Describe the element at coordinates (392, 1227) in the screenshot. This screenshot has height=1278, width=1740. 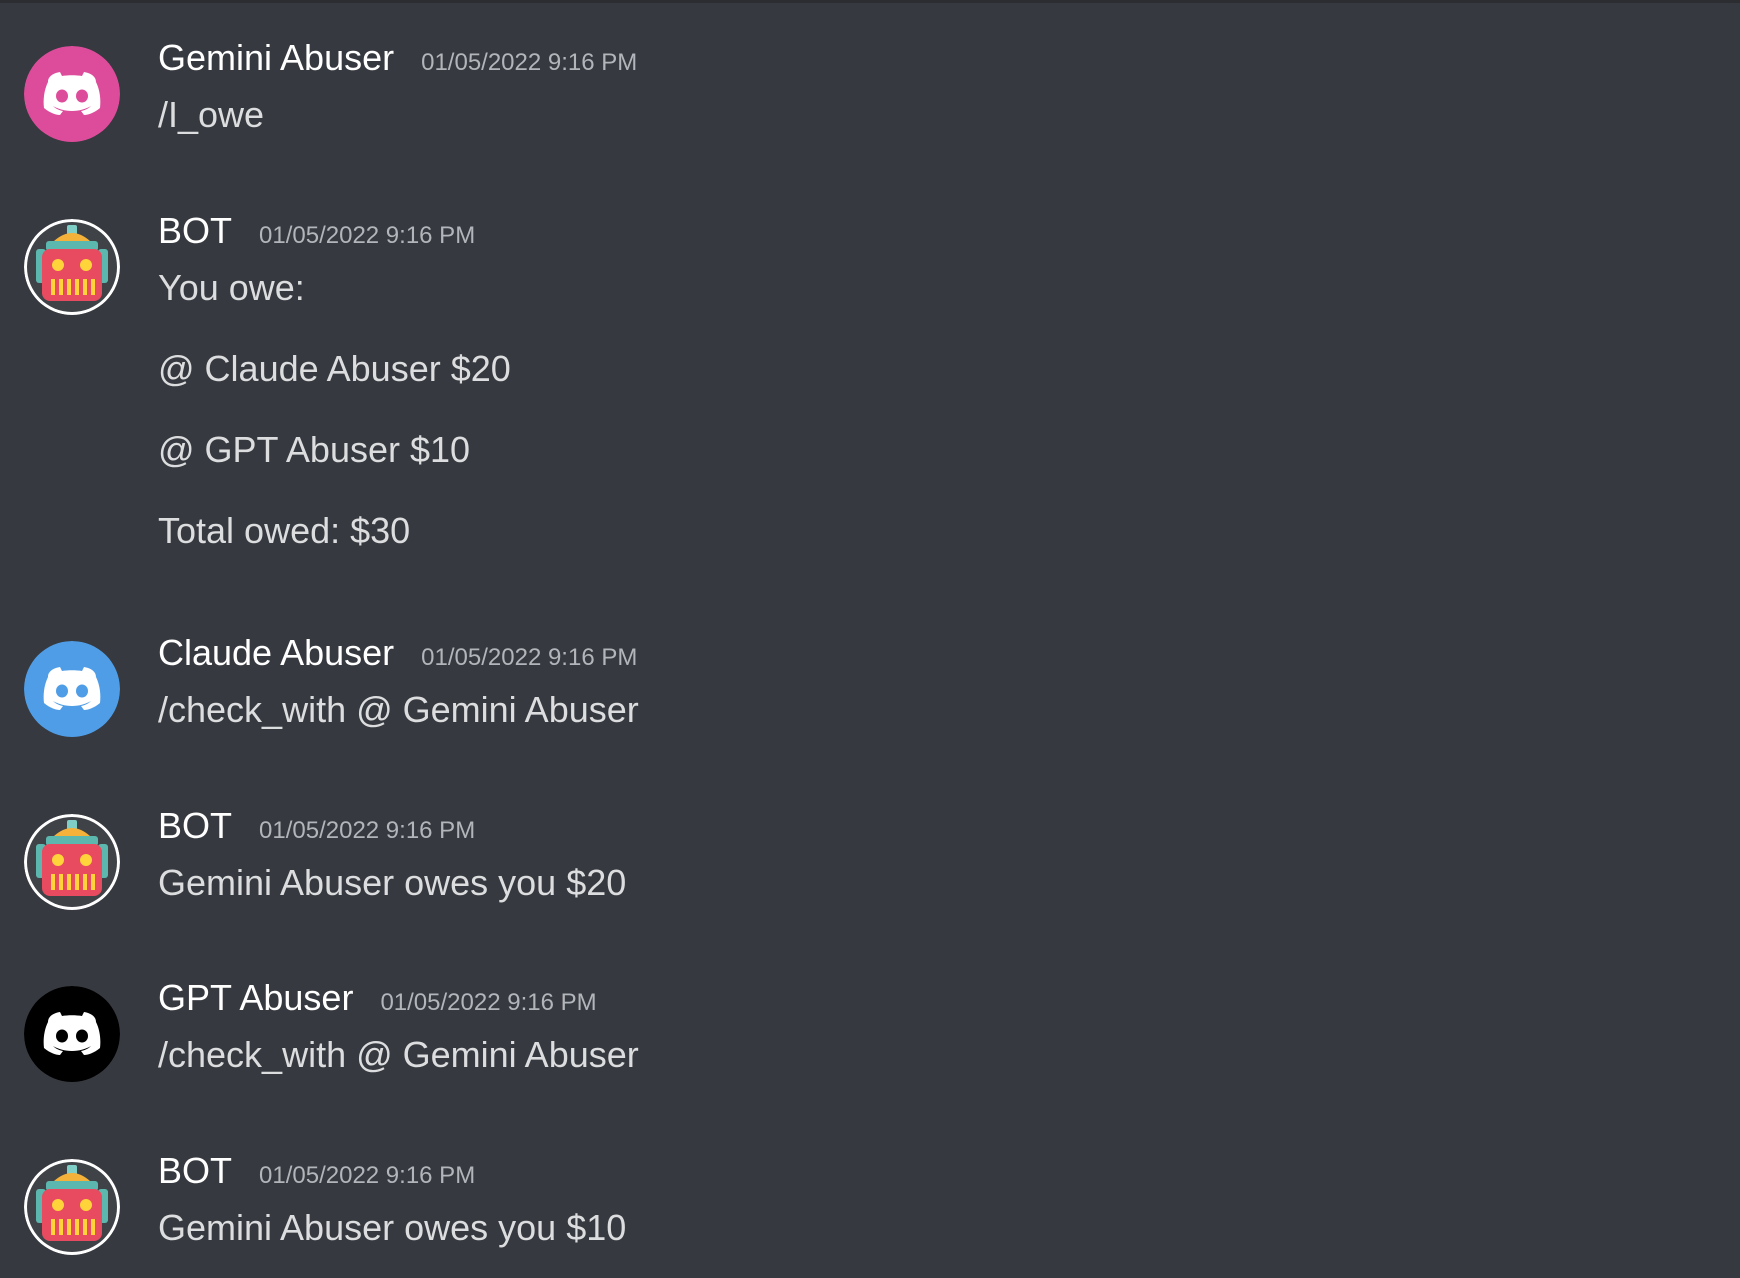
I see `message-text: Gemini Abuser owes you $10` at that location.